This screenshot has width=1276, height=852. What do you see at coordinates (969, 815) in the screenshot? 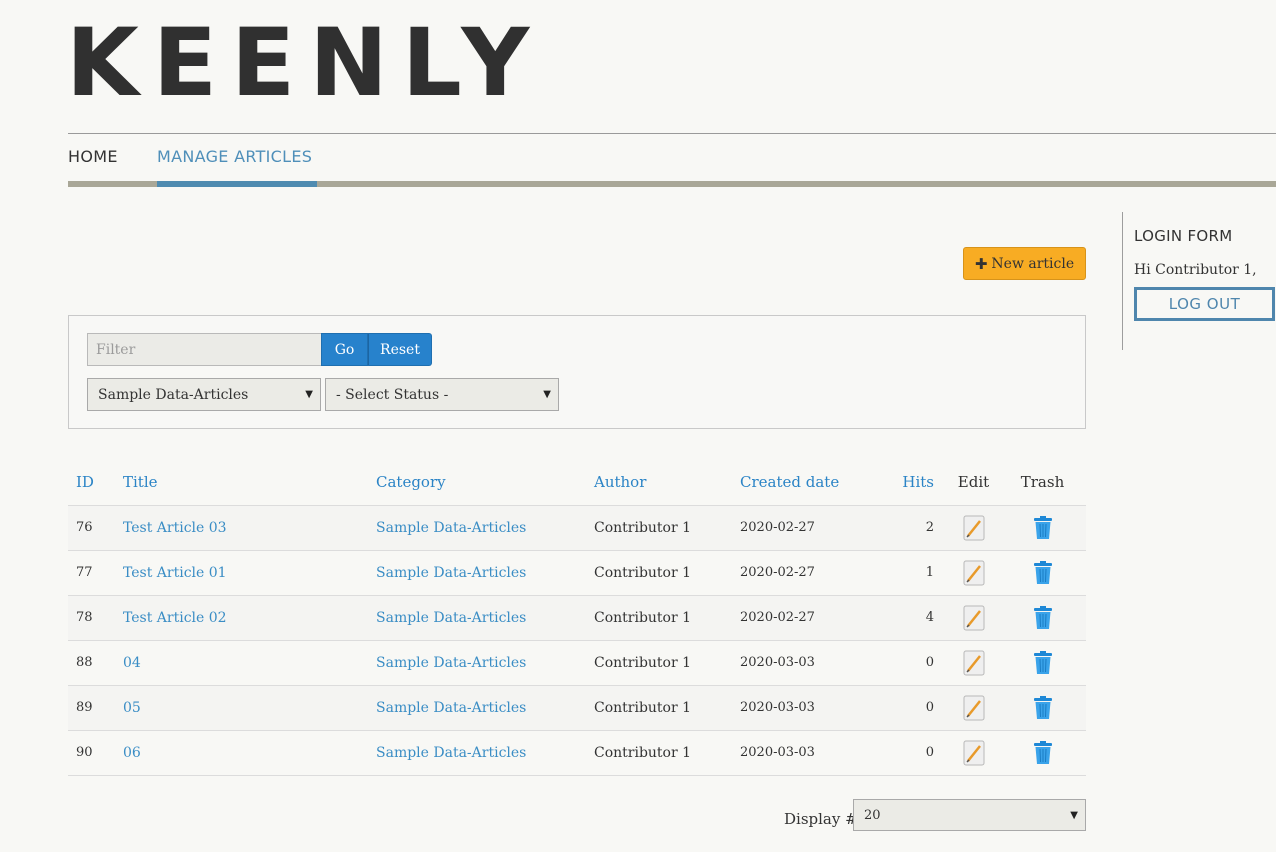
I see `display-count-select: 20 ▼` at bounding box center [969, 815].